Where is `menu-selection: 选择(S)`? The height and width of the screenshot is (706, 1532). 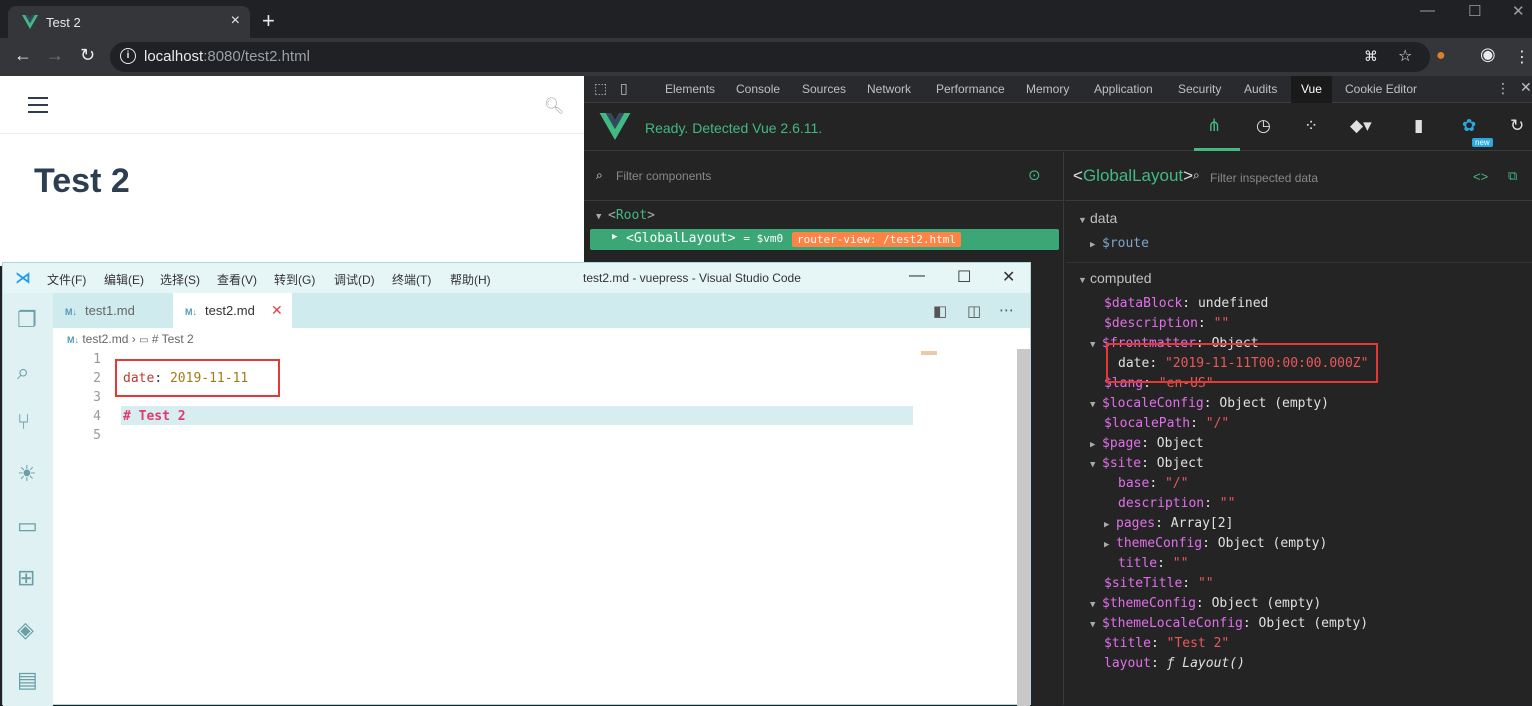 menu-selection: 选择(S) is located at coordinates (180, 279).